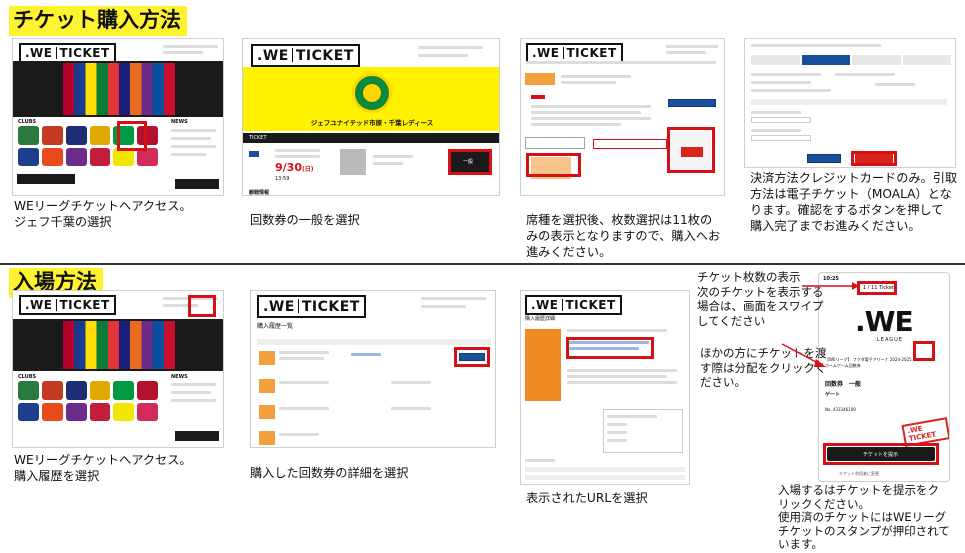 This screenshot has height=553, width=965. What do you see at coordinates (103, 468) in the screenshot?
I see `caption-entry1: WEリーグチケットへアクセス。 購入履歴を選択` at bounding box center [103, 468].